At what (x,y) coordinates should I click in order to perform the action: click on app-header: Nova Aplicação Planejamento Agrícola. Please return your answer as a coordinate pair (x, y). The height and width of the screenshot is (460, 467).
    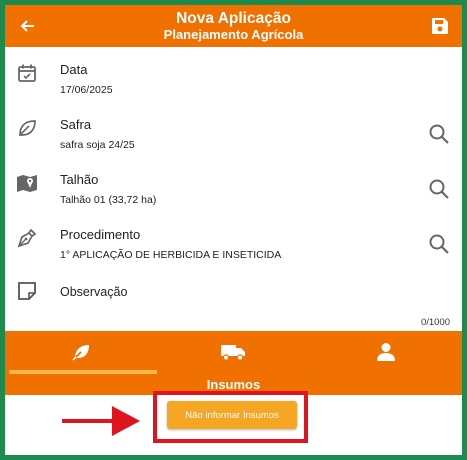
    Looking at the image, I should click on (233, 26).